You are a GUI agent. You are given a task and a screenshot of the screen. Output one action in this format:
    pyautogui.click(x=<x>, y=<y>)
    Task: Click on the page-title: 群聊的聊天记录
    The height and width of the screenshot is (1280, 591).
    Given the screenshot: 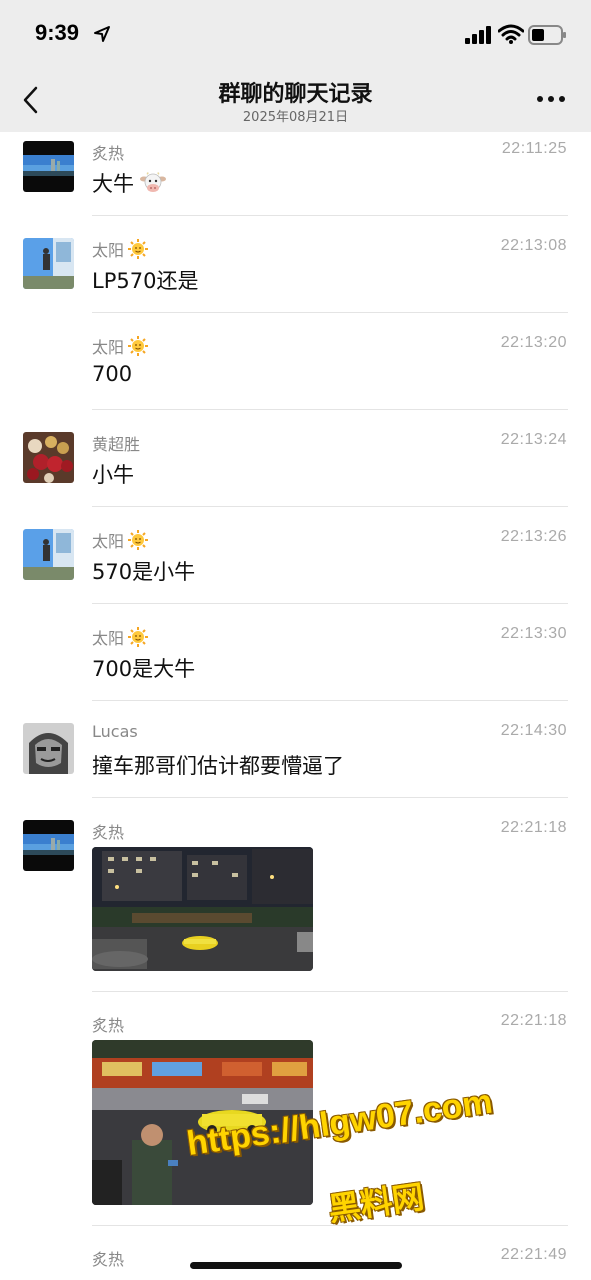 What is the action you would take?
    pyautogui.click(x=295, y=94)
    